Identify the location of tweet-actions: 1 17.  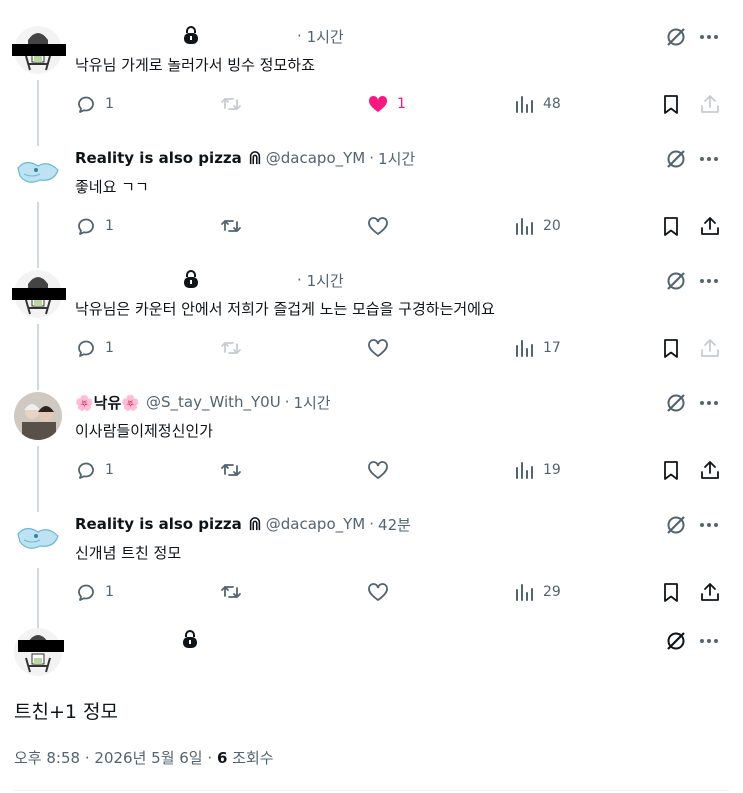
(400, 348).